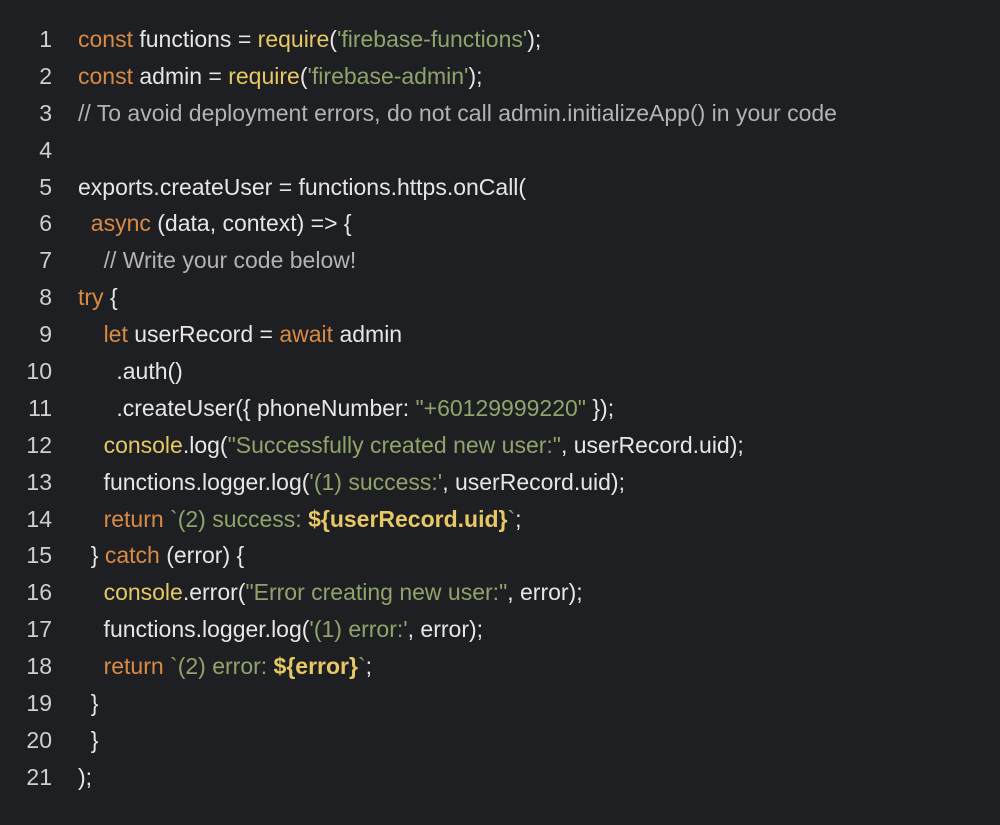 This screenshot has width=1000, height=825. What do you see at coordinates (39, 592) in the screenshot?
I see `line-number: 16` at bounding box center [39, 592].